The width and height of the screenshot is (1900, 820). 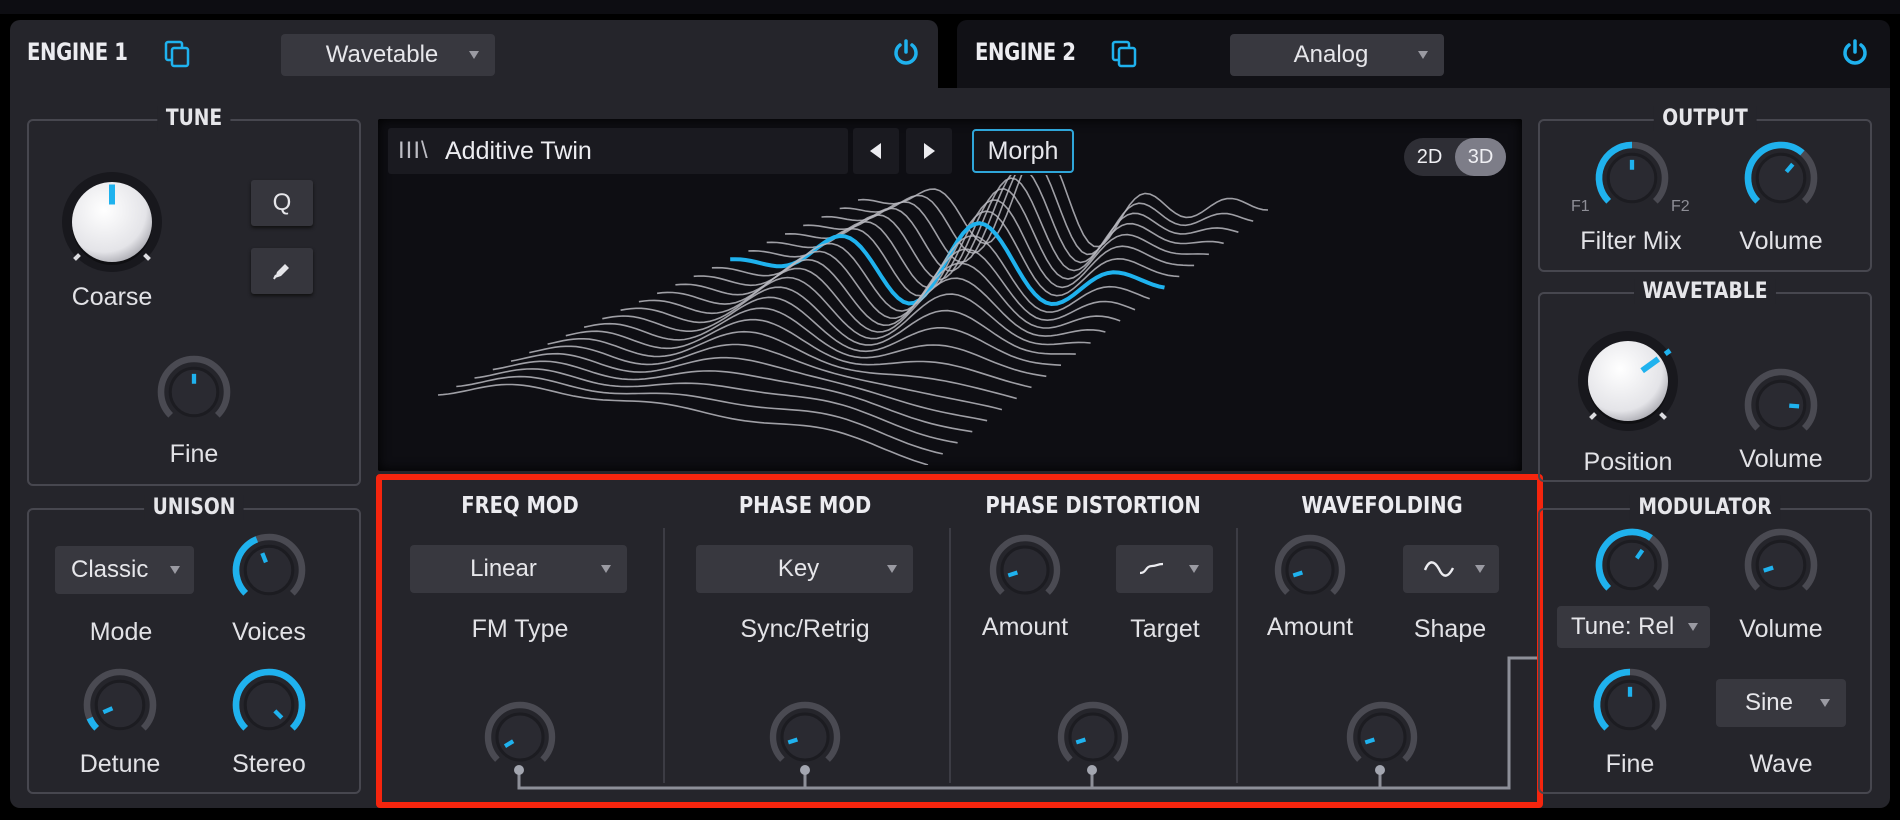 I want to click on pd-mod-knob, so click(x=1093, y=737).